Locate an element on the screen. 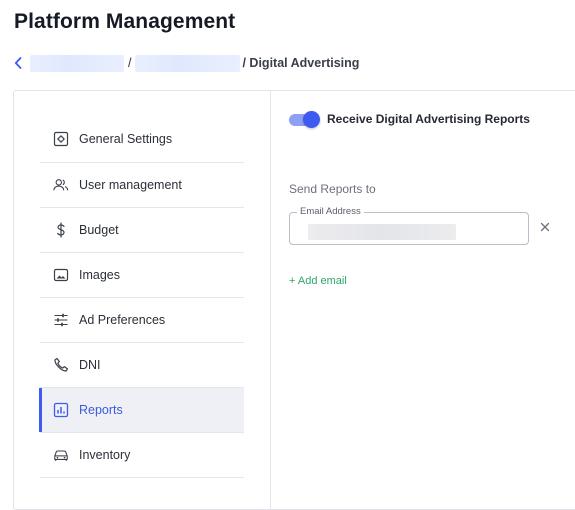 The width and height of the screenshot is (575, 510). send-reports-label: Send Reports to is located at coordinates (332, 189).